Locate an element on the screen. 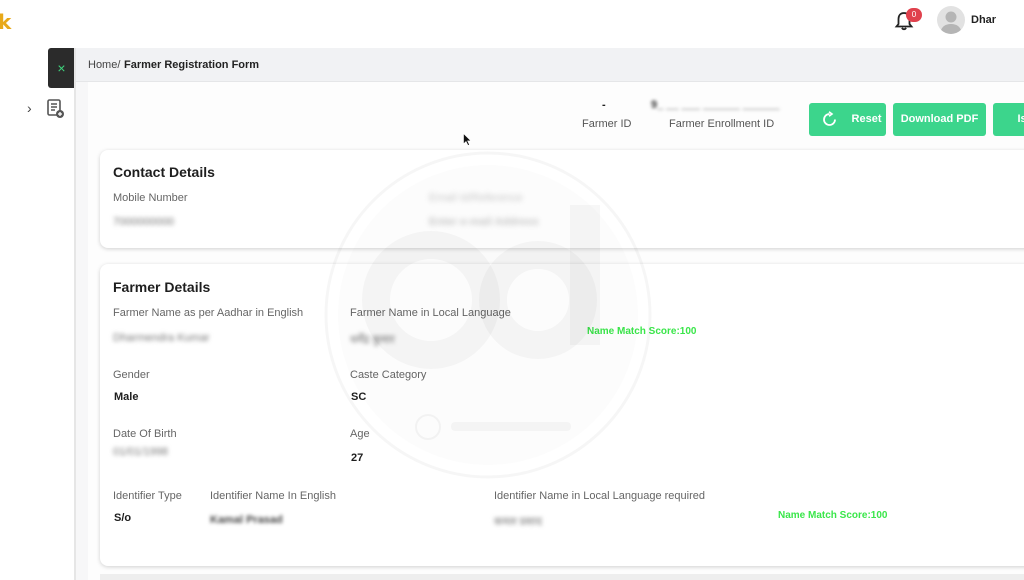  sidebar-close-button: × is located at coordinates (61, 68).